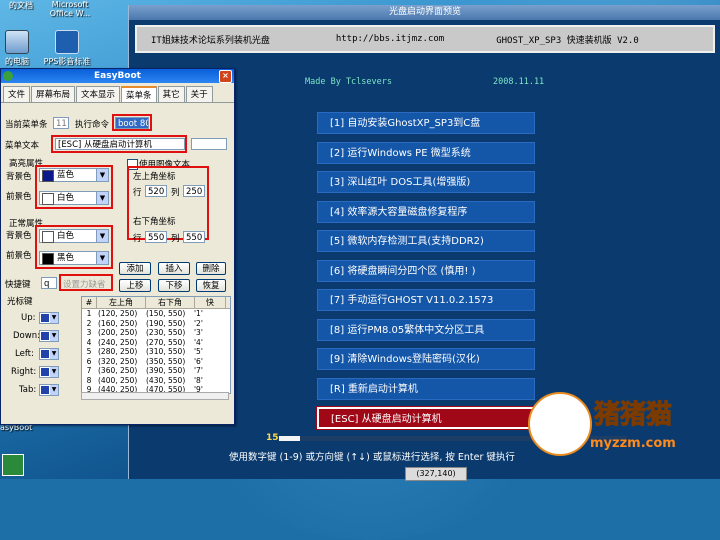 Image resolution: width=720 pixels, height=540 pixels. What do you see at coordinates (24, 354) in the screenshot?
I see `key-left-label: Left:` at bounding box center [24, 354].